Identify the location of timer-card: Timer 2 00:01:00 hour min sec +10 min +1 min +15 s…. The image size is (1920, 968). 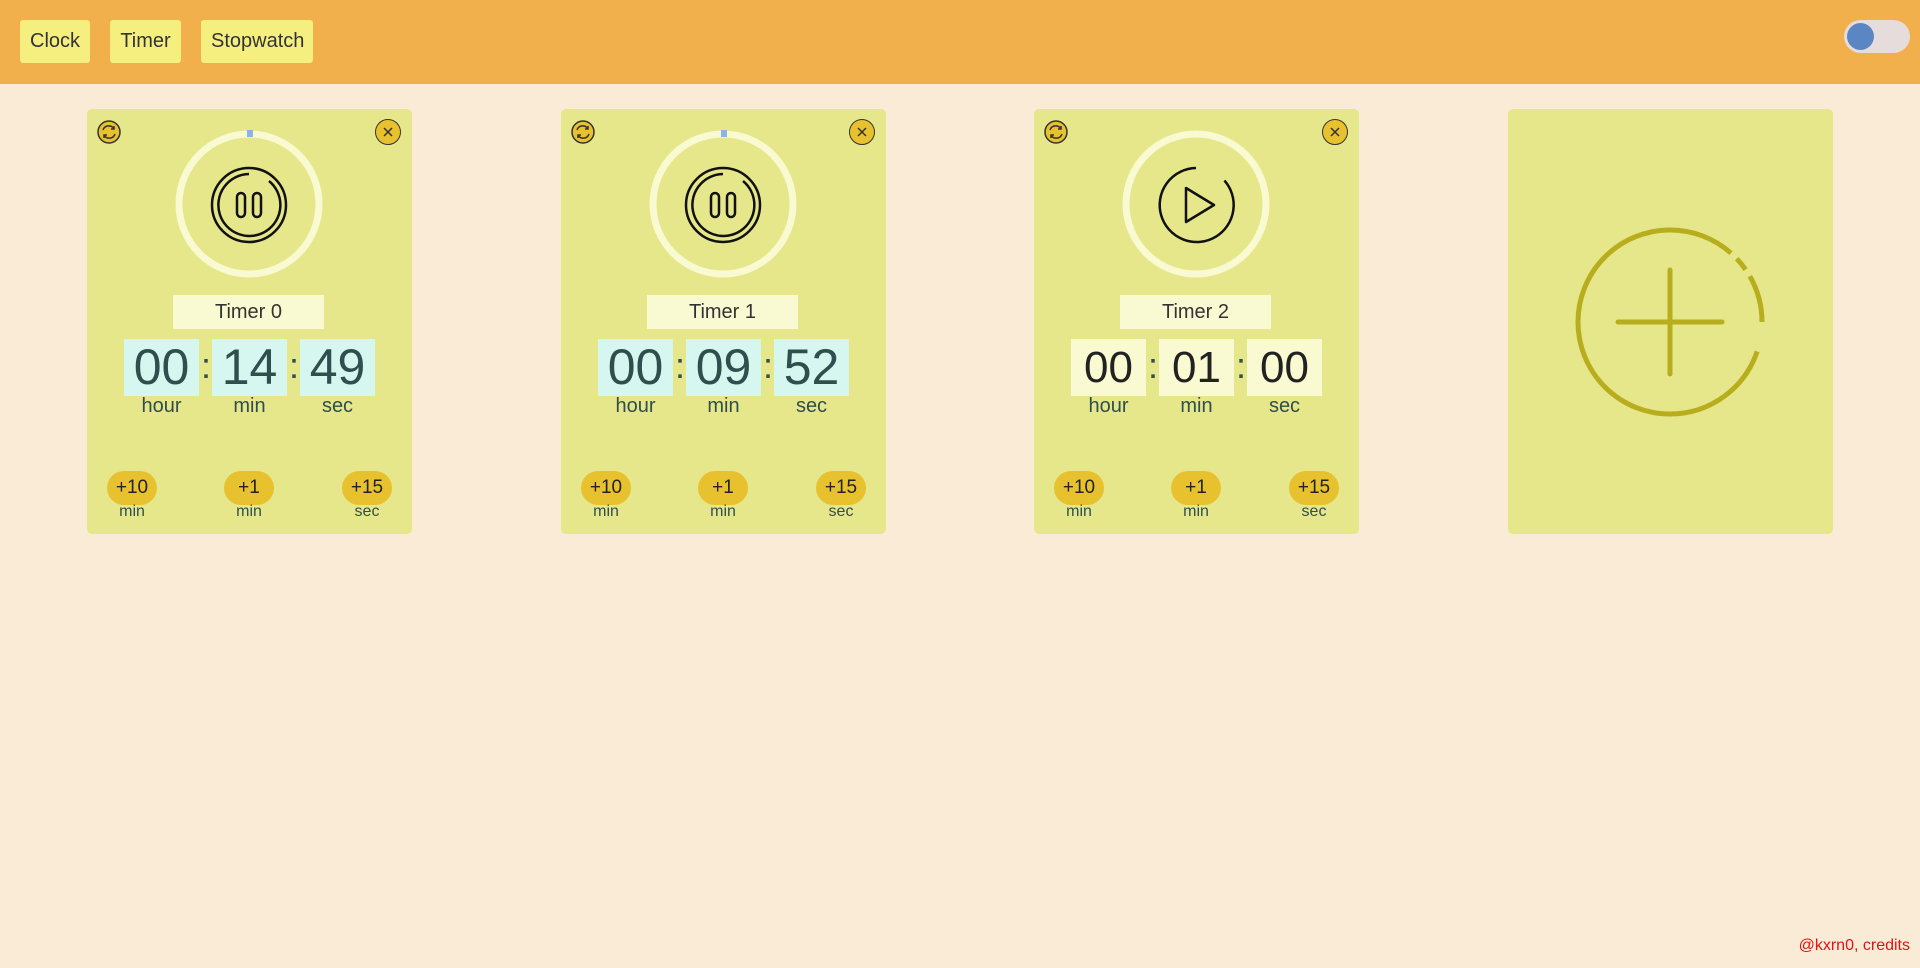
(1196, 321).